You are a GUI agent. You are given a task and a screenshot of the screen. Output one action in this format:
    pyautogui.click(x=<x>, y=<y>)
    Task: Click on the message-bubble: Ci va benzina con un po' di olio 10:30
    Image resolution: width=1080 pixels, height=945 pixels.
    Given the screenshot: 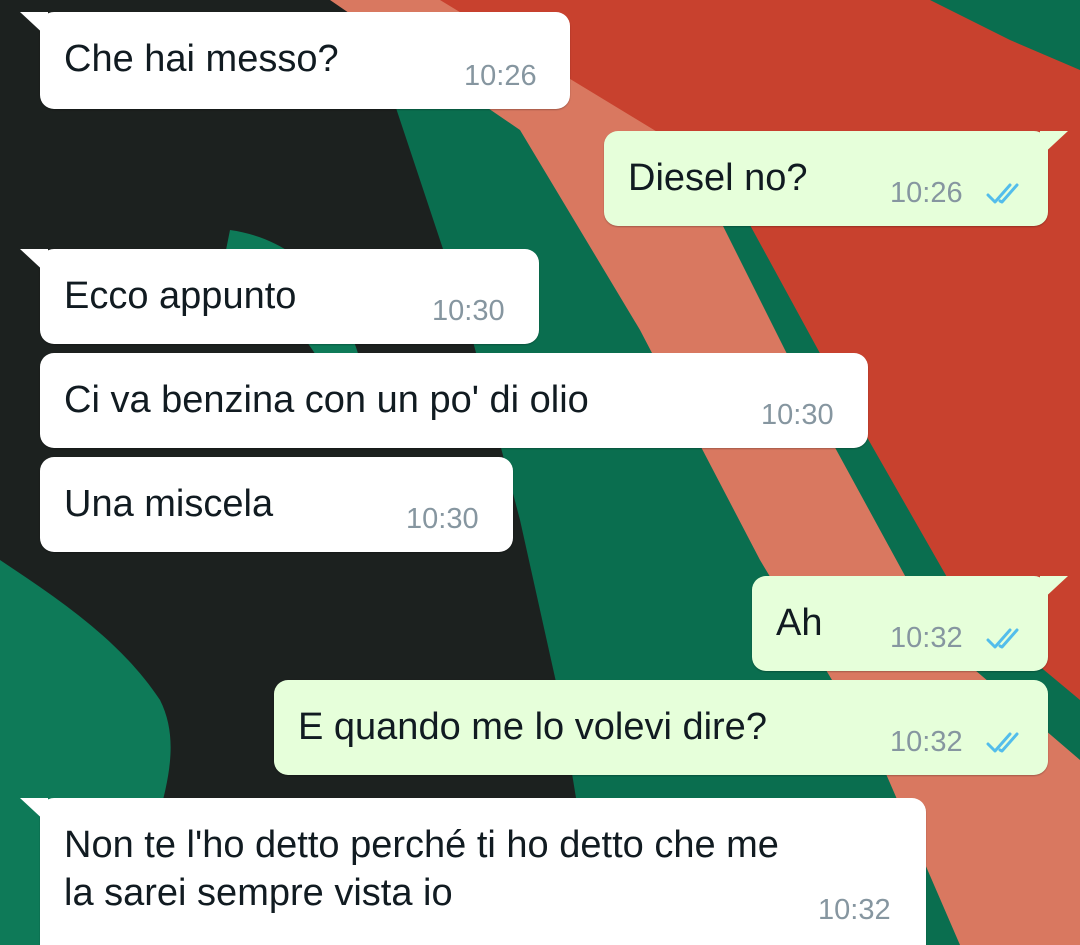 What is the action you would take?
    pyautogui.click(x=454, y=400)
    